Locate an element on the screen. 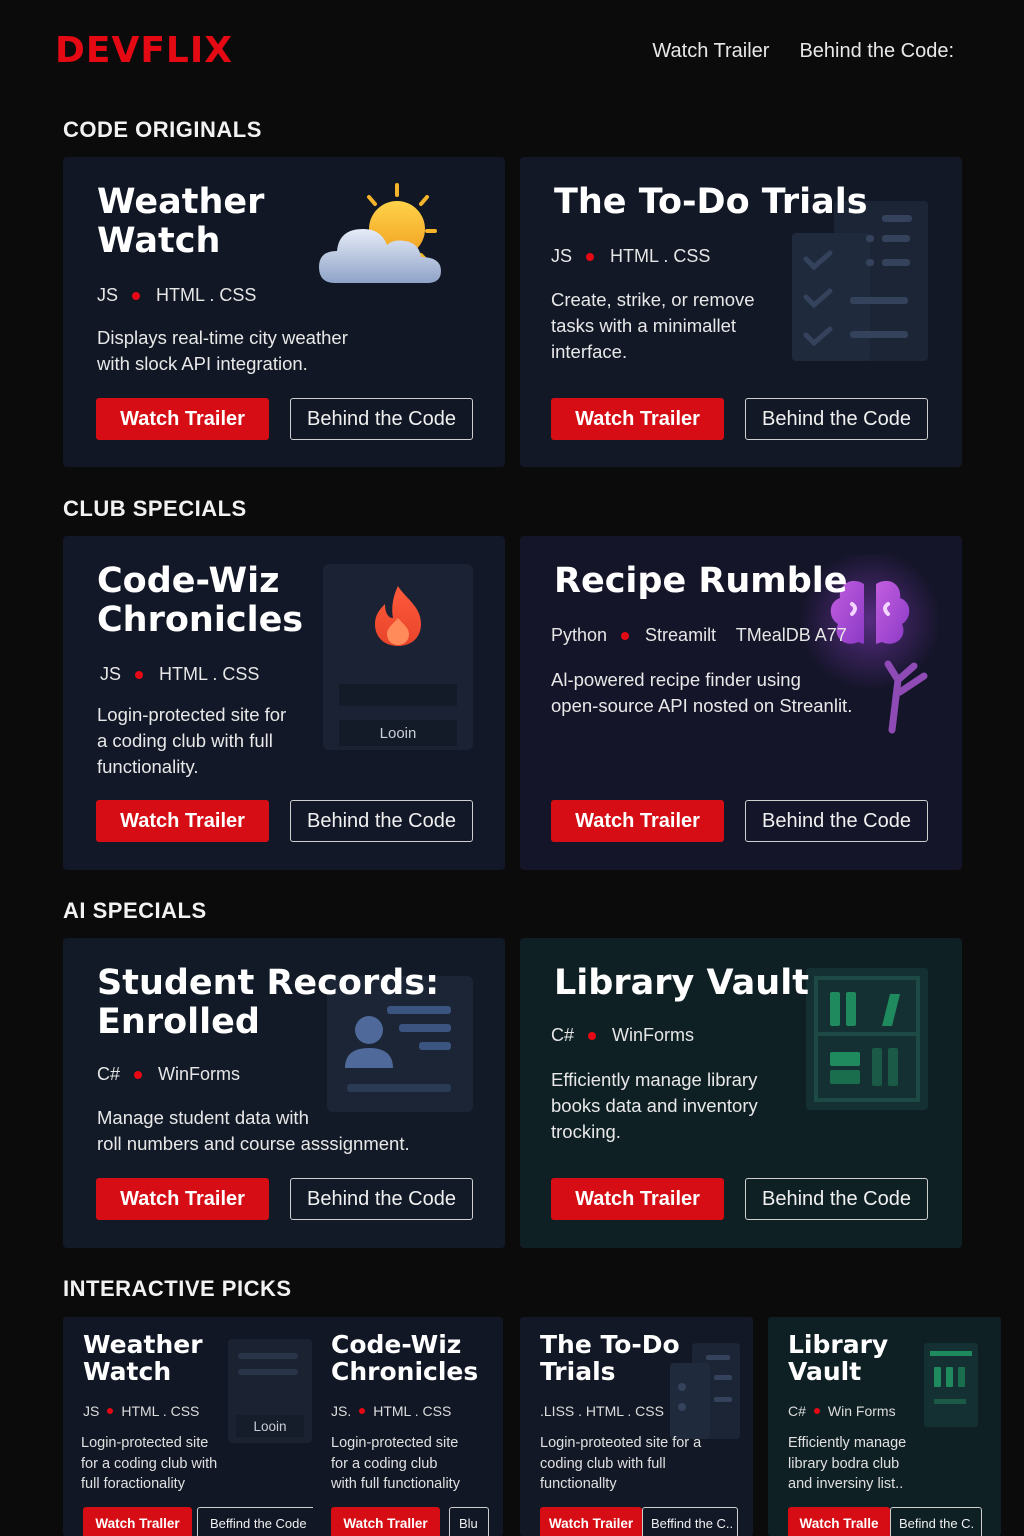 This screenshot has width=1024, height=1536. section-title-interactive-picks: INTERACTIVE PICKS is located at coordinates (177, 1288).